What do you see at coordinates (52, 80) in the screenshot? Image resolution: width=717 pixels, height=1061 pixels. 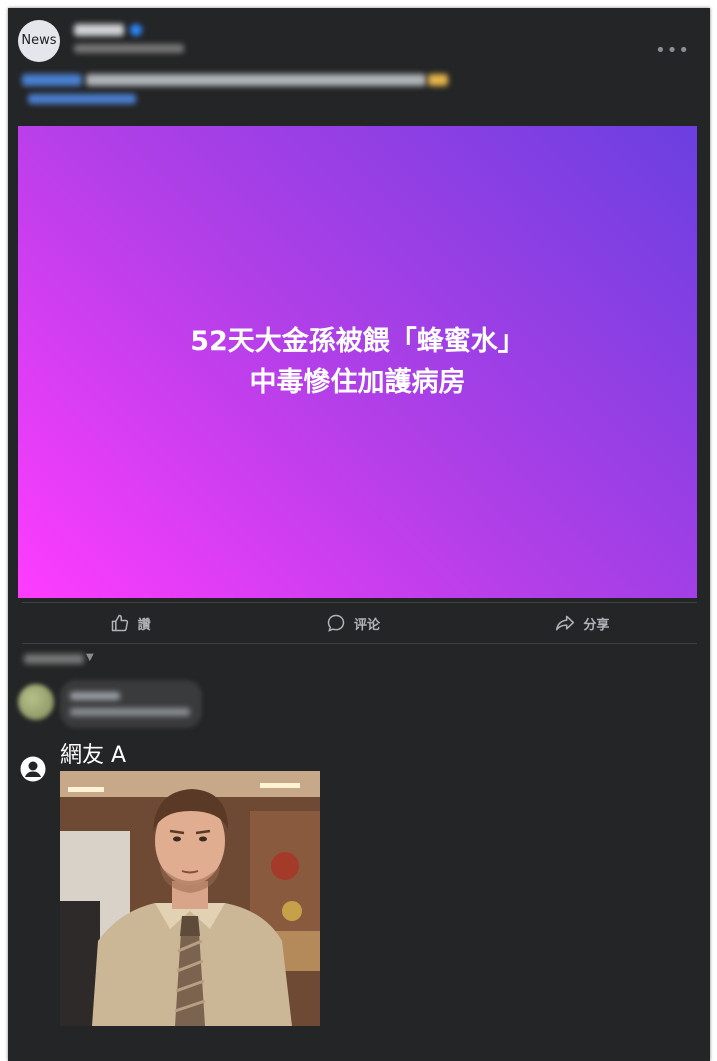 I see `caption-hashtag-blurred` at bounding box center [52, 80].